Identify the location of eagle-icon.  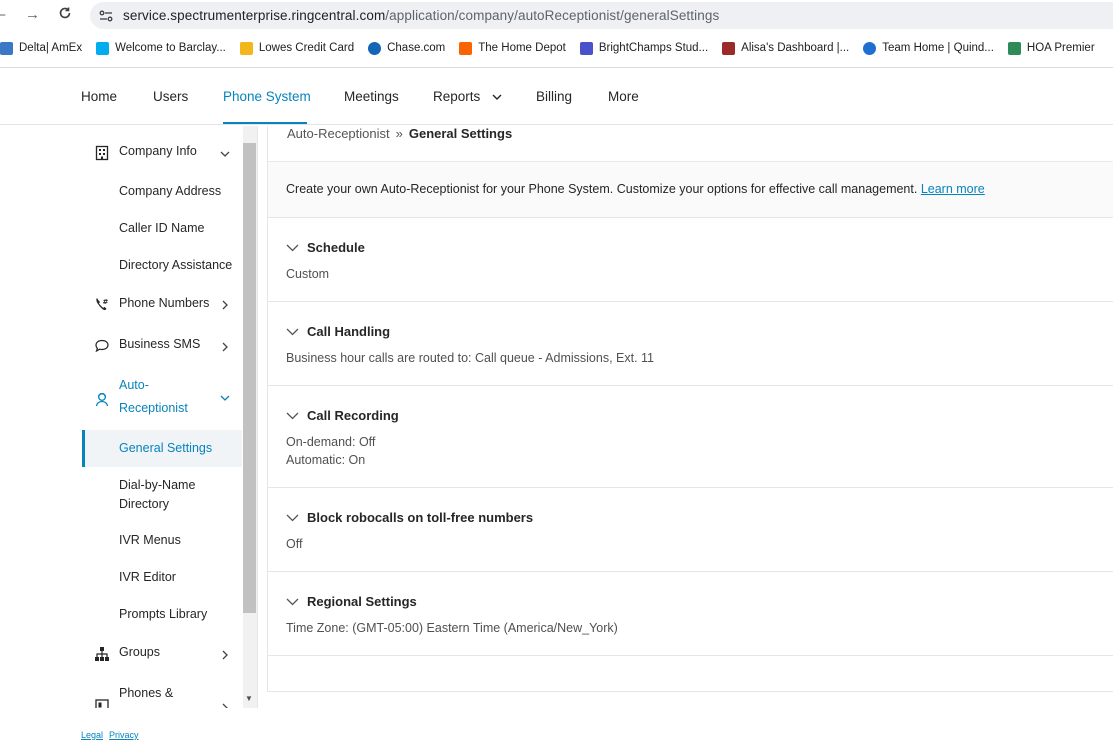
(103, 48).